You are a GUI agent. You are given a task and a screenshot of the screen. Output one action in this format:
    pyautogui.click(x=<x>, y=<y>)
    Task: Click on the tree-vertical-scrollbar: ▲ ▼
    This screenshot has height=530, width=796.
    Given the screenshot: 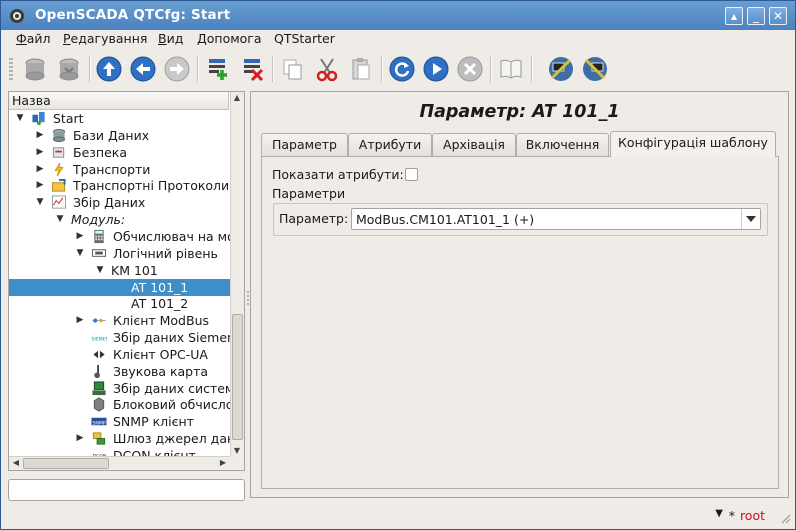 What is the action you would take?
    pyautogui.click(x=237, y=274)
    